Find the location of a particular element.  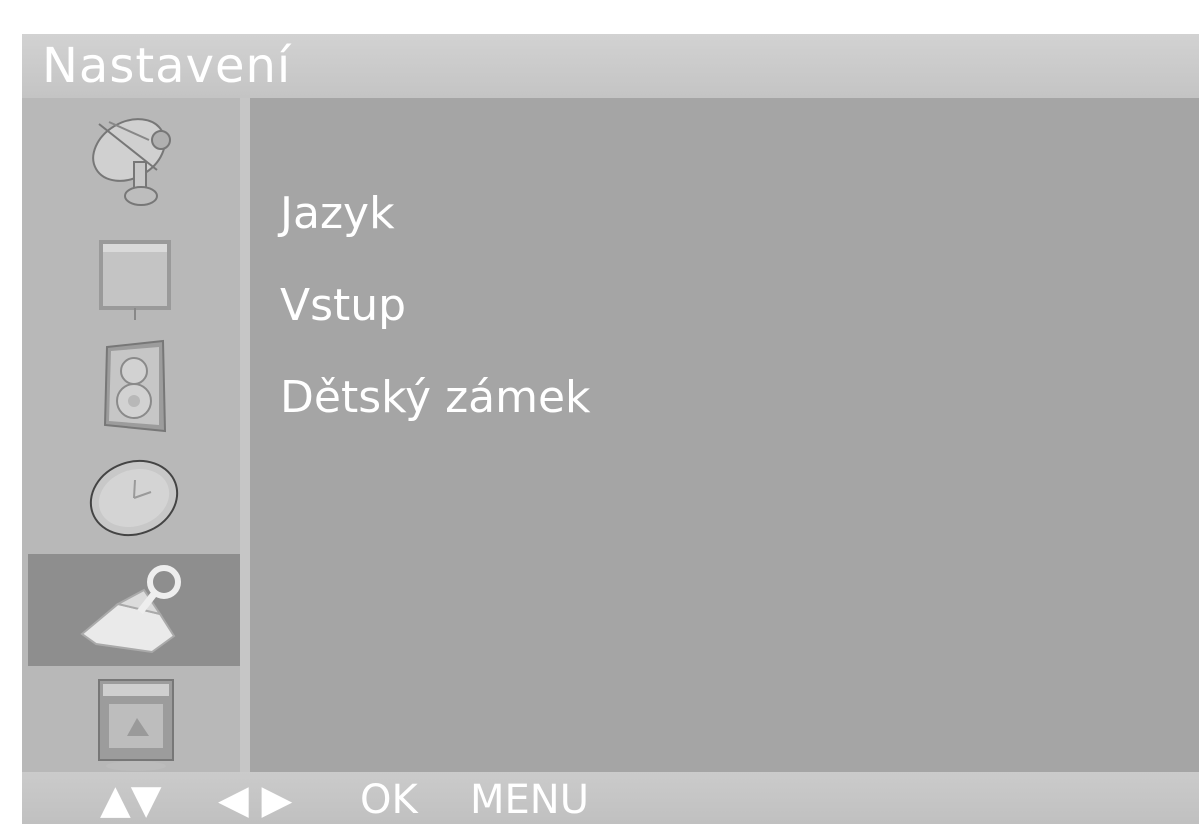

category-screen is located at coordinates (134, 722).